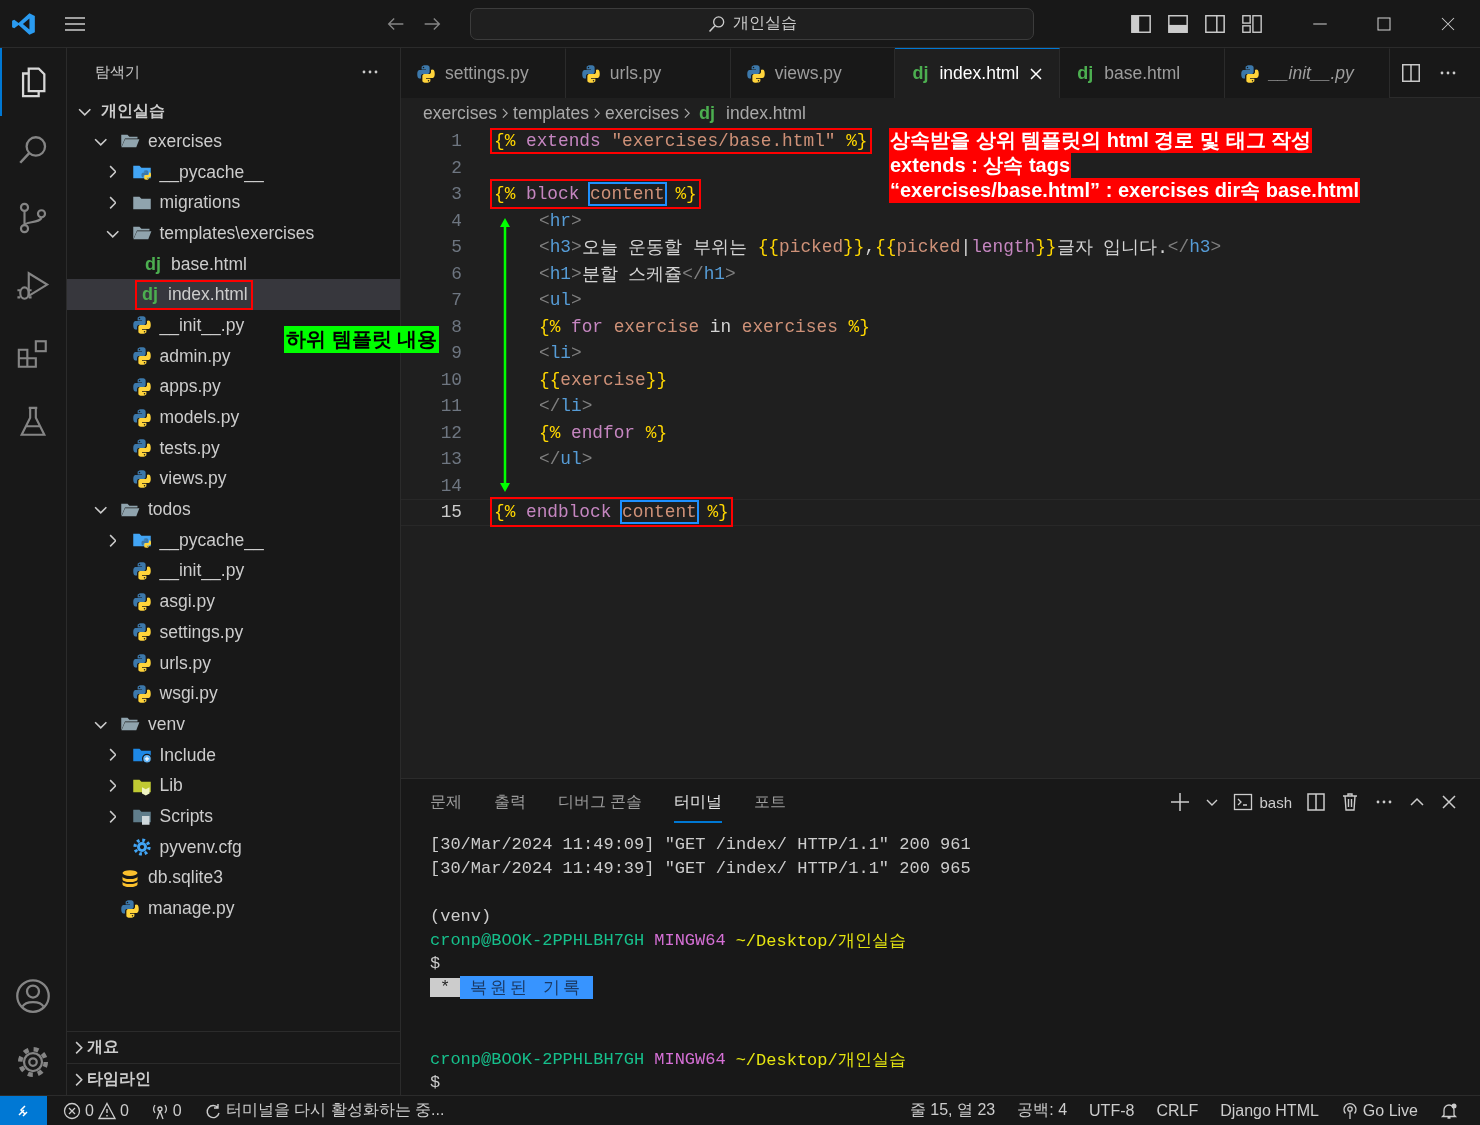 The image size is (1480, 1125). I want to click on panel-tab: 출력, so click(510, 802).